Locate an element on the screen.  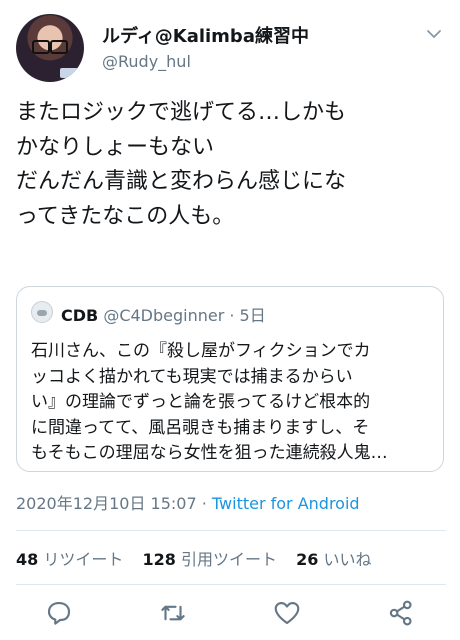
timestamp: 2020年12月10日 15:07 · is located at coordinates (114, 503).